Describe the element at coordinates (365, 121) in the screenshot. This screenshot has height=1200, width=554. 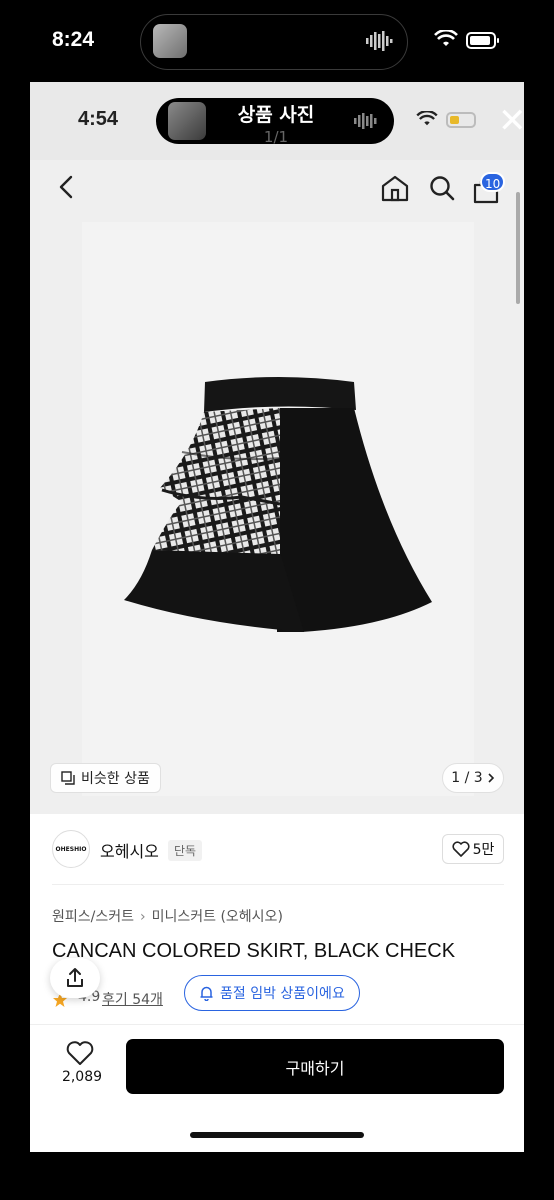
I see `inner-audio-wave-icon` at that location.